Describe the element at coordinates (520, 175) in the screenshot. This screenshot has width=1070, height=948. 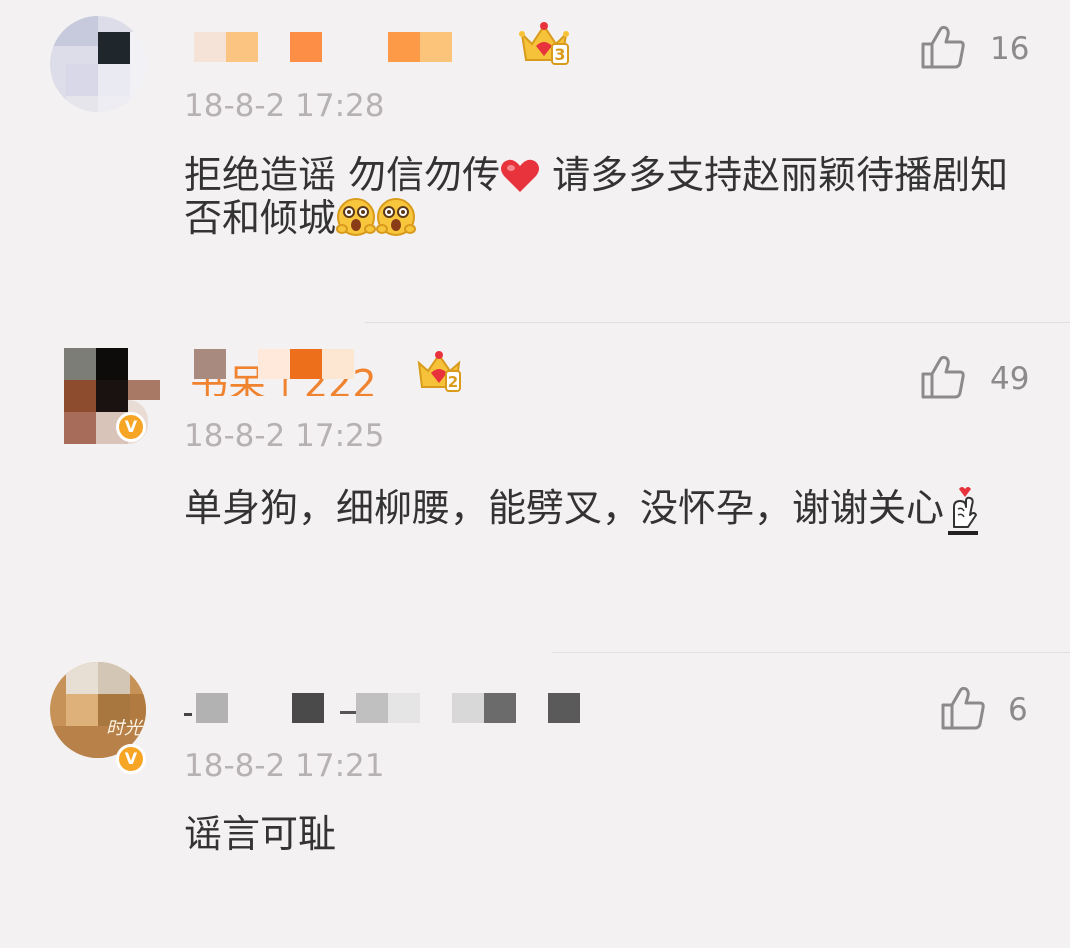
I see `red-heart-emoji` at that location.